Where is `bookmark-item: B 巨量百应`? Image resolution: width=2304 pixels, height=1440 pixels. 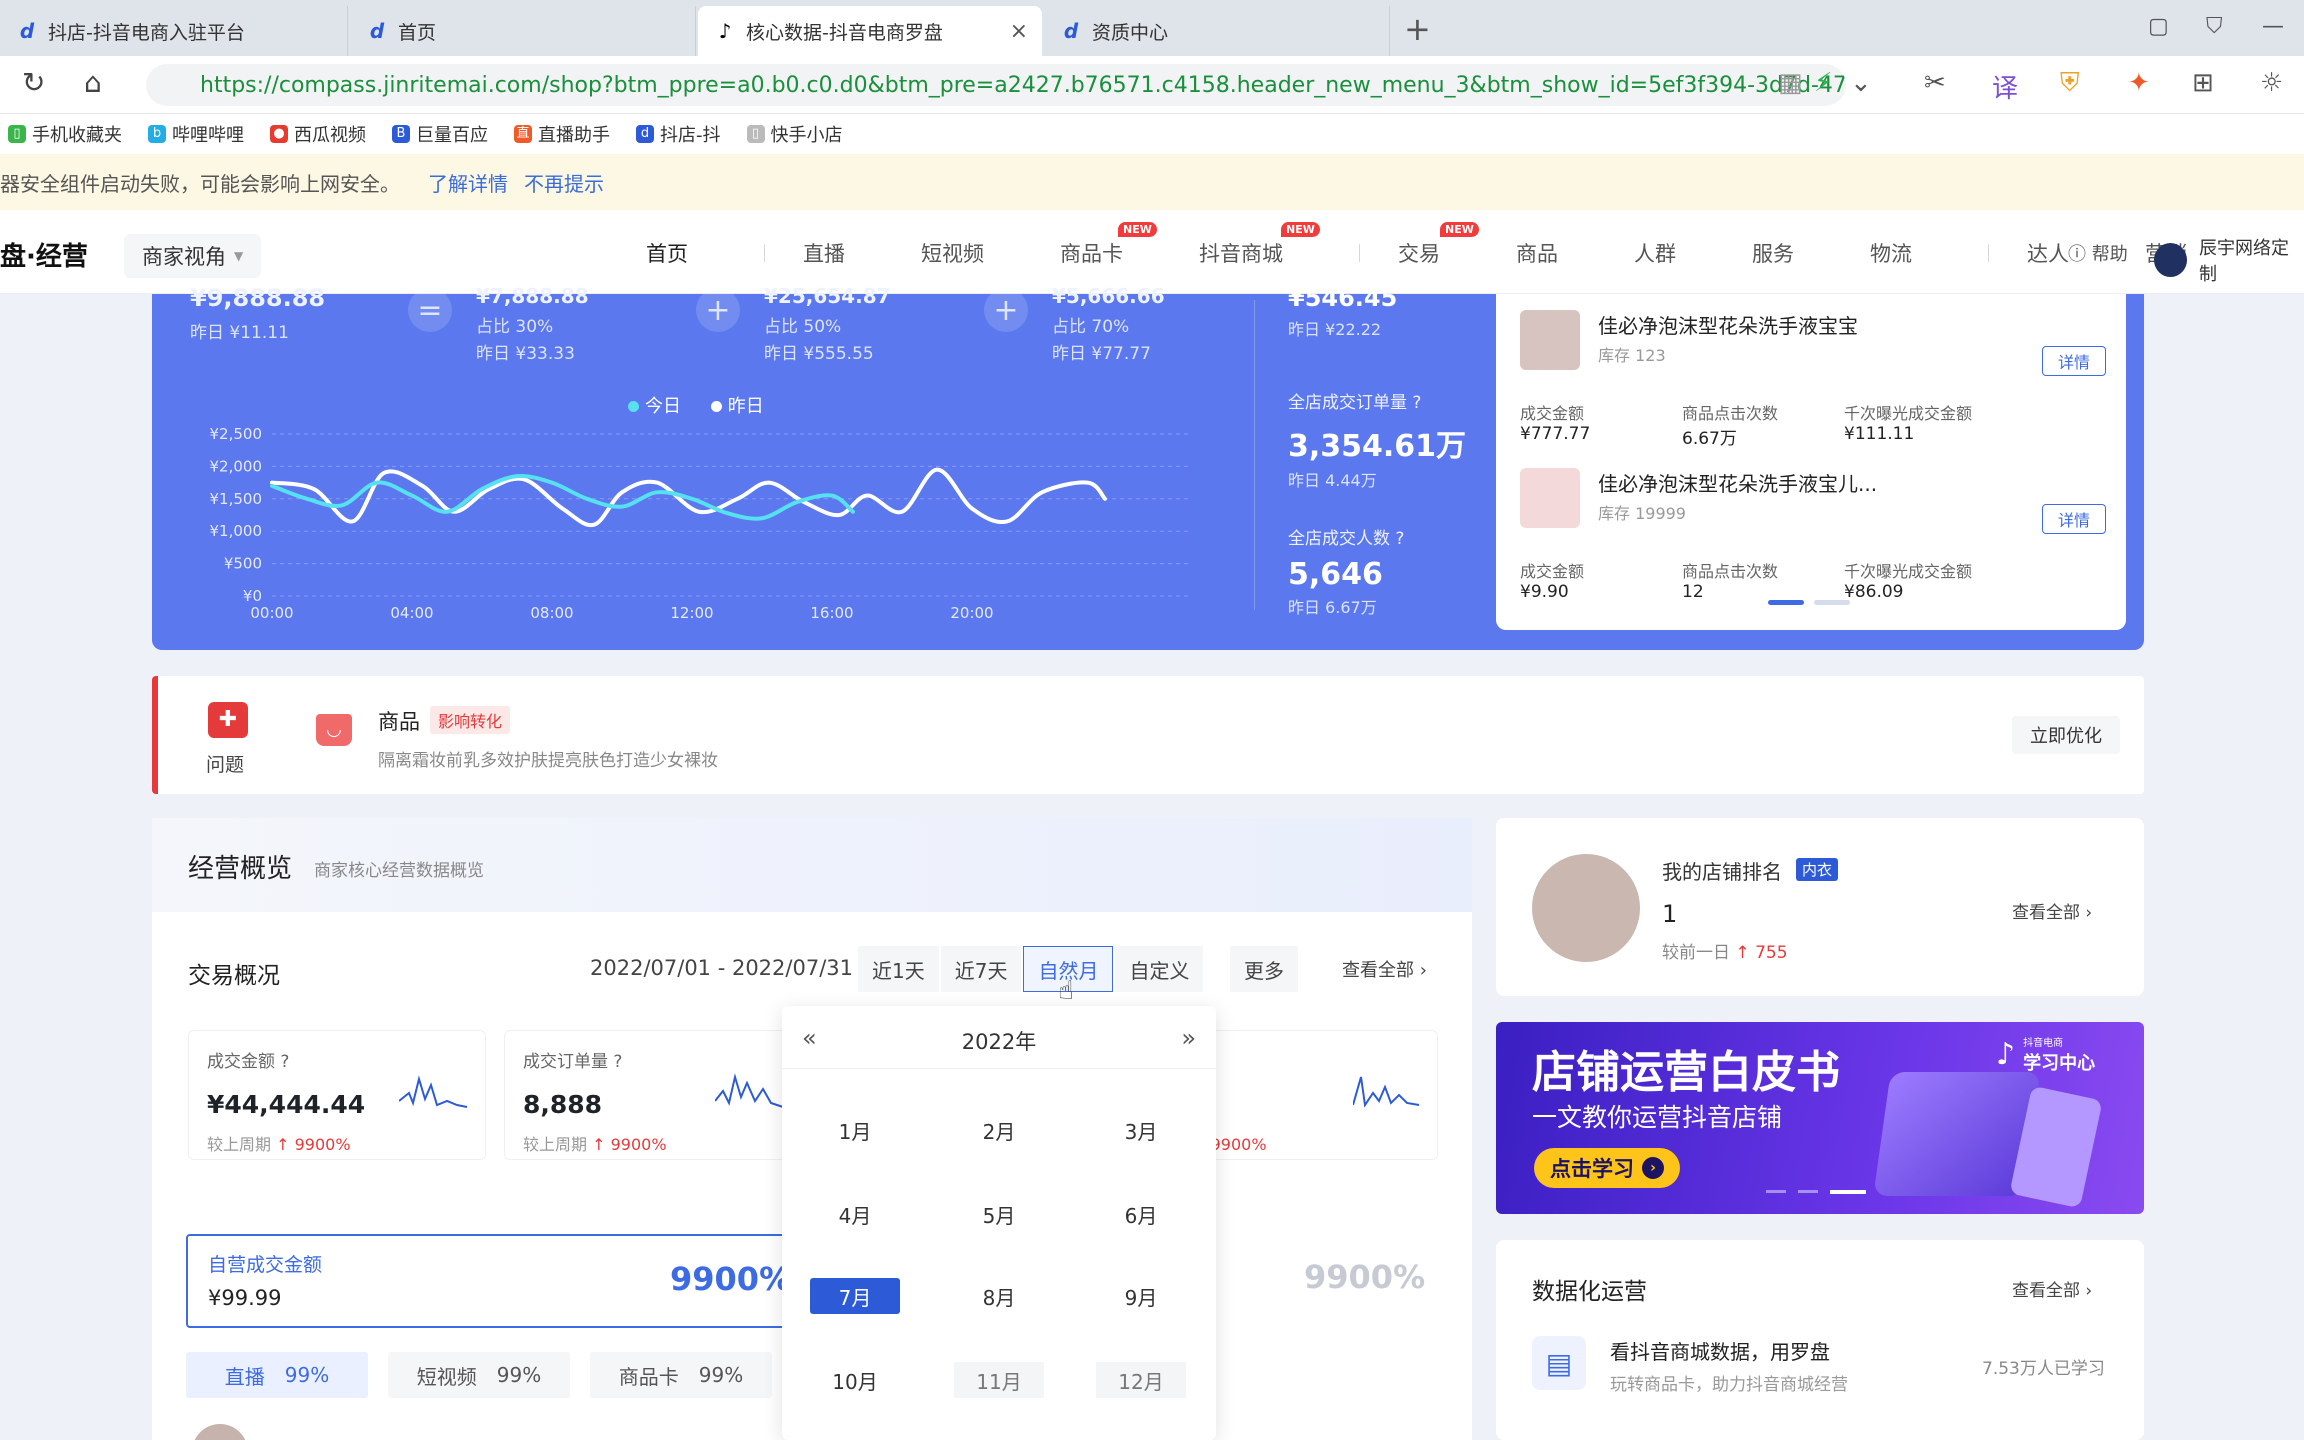 bookmark-item: B 巨量百应 is located at coordinates (440, 134).